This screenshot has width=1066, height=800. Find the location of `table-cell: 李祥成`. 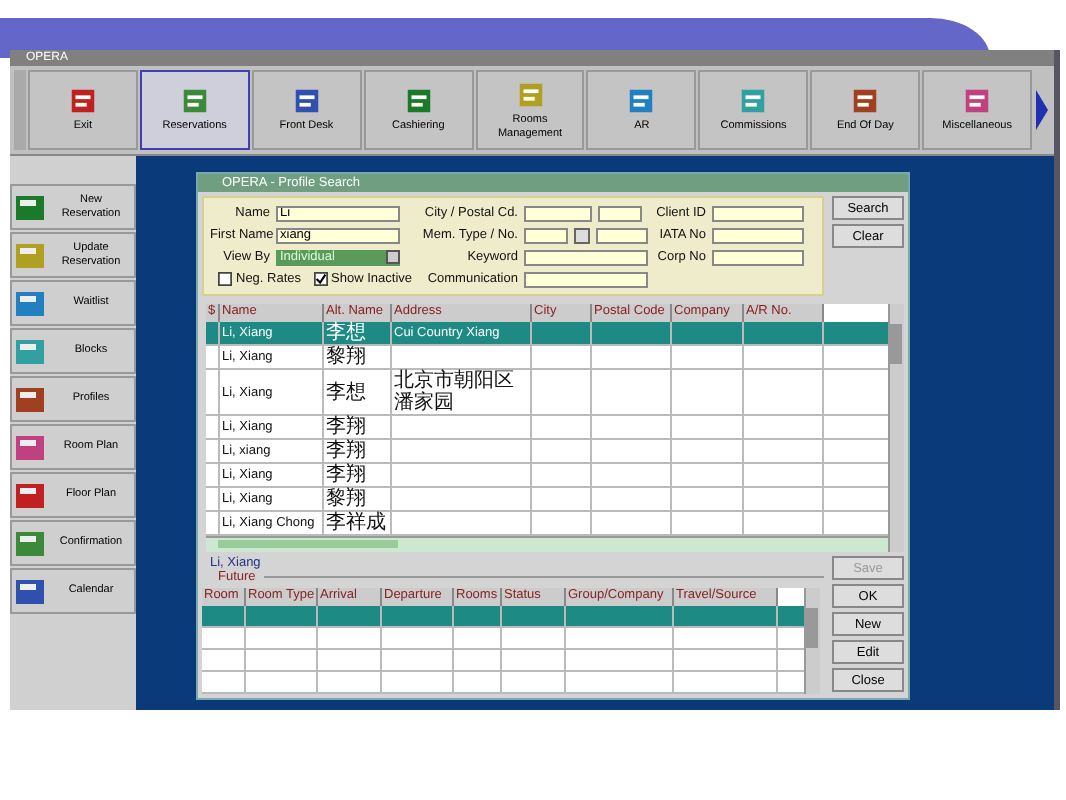

table-cell: 李祥成 is located at coordinates (358, 523).